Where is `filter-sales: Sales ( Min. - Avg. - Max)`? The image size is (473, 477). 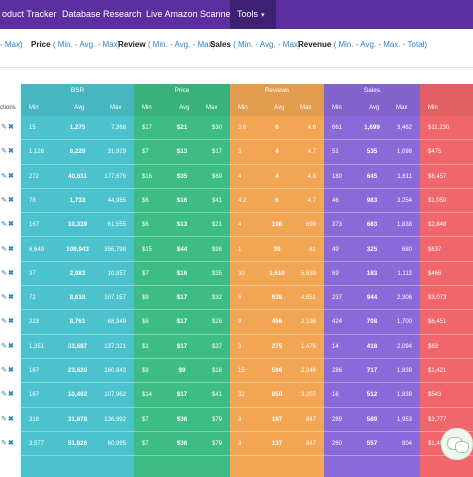
filter-sales: Sales ( Min. - Avg. - Max) is located at coordinates (255, 44).